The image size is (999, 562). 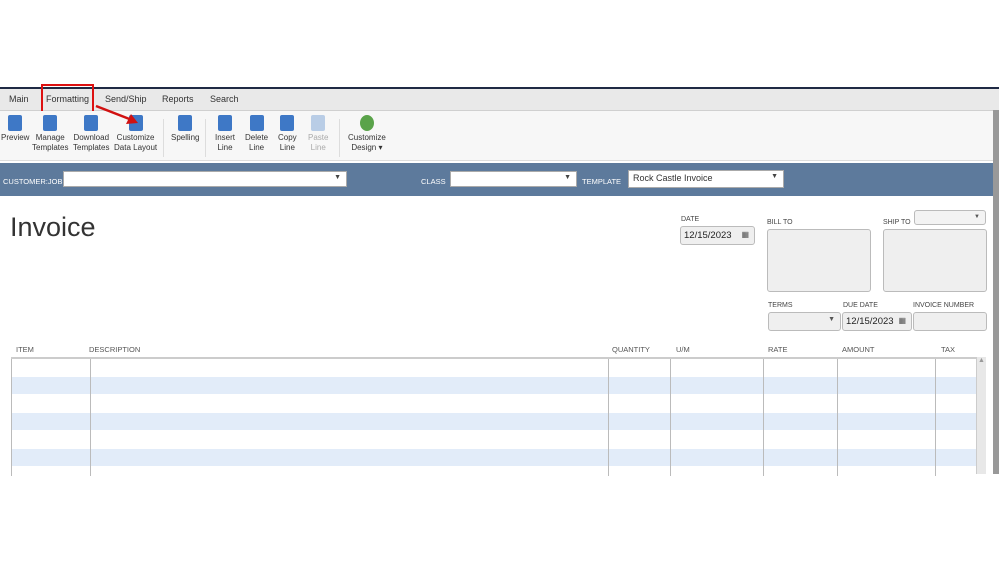 What do you see at coordinates (318, 123) in the screenshot?
I see `paste-icon` at bounding box center [318, 123].